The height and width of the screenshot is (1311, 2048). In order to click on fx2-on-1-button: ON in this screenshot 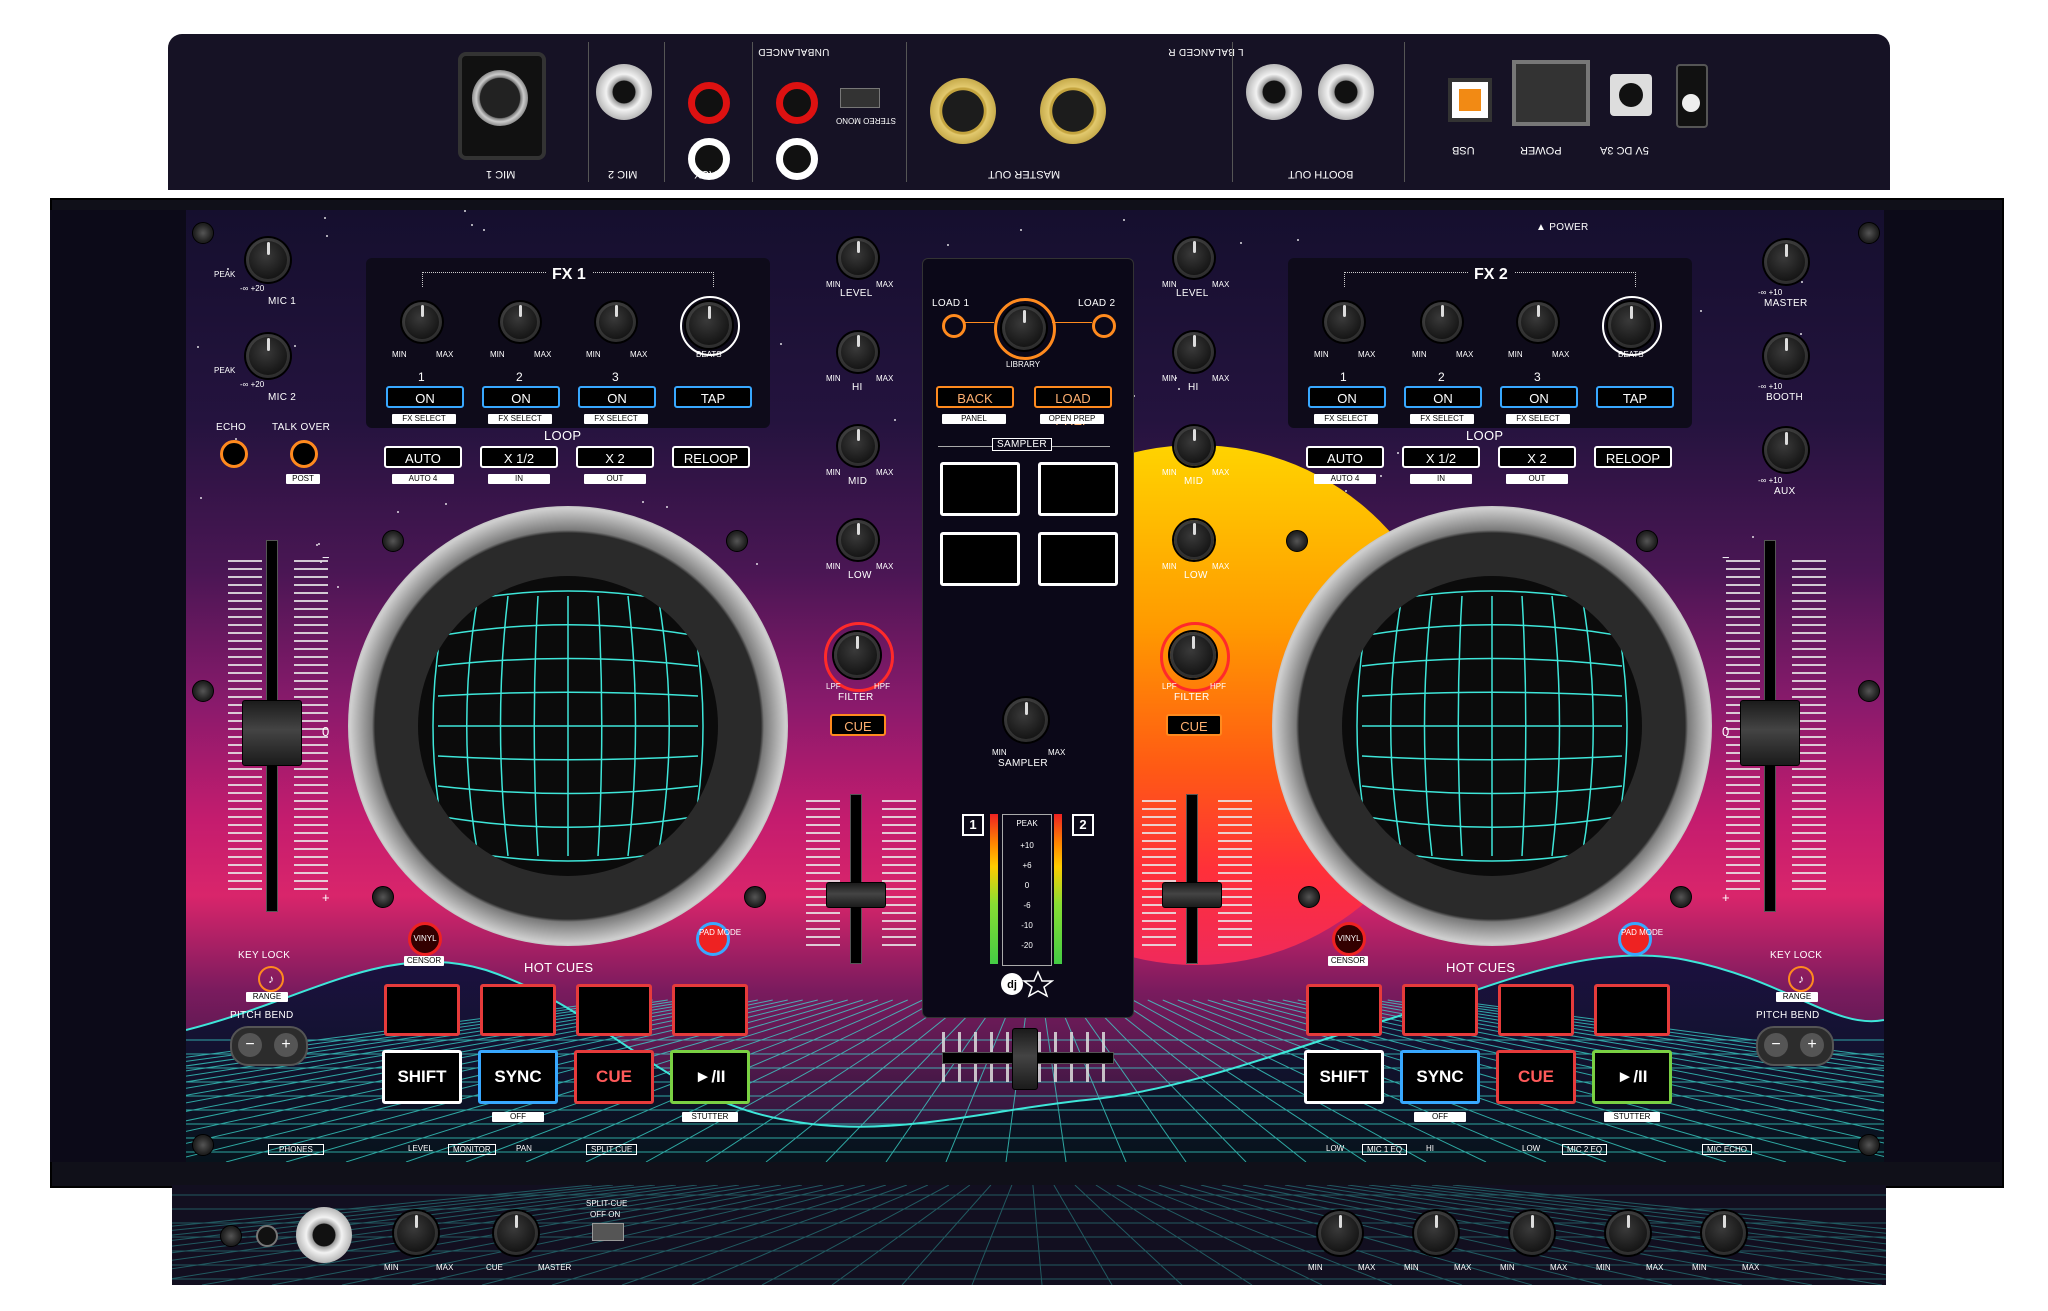, I will do `click(1347, 397)`.